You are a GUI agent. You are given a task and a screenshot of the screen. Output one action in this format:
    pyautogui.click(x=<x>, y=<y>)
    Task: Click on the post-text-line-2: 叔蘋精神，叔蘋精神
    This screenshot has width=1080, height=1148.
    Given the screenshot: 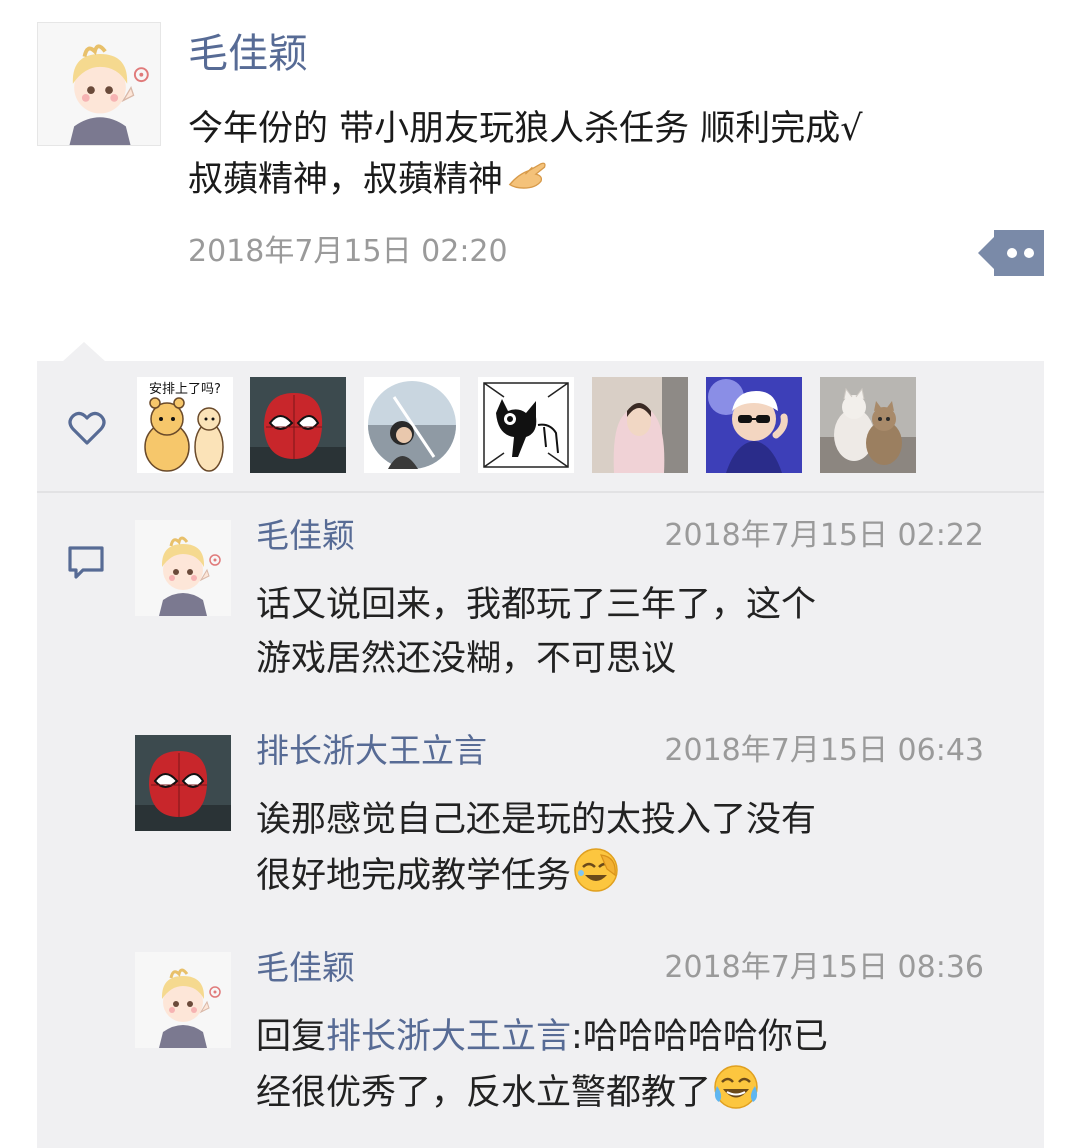 What is the action you would take?
    pyautogui.click(x=618, y=180)
    